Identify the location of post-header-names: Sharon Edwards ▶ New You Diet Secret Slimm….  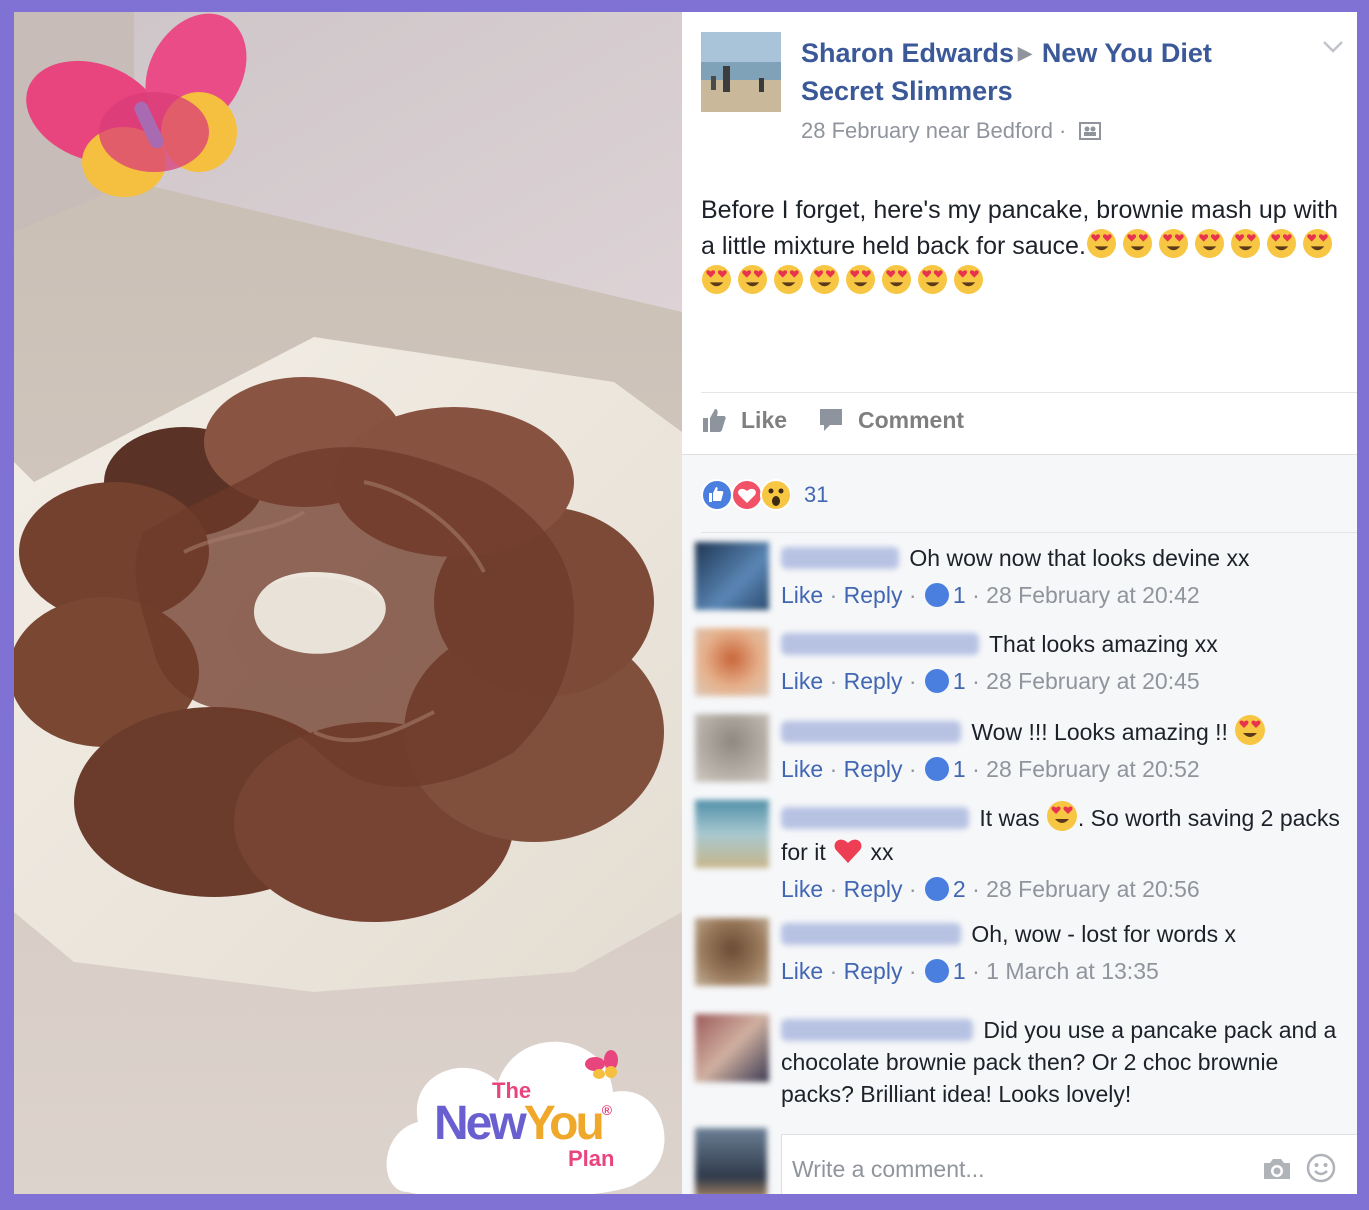
(1041, 72).